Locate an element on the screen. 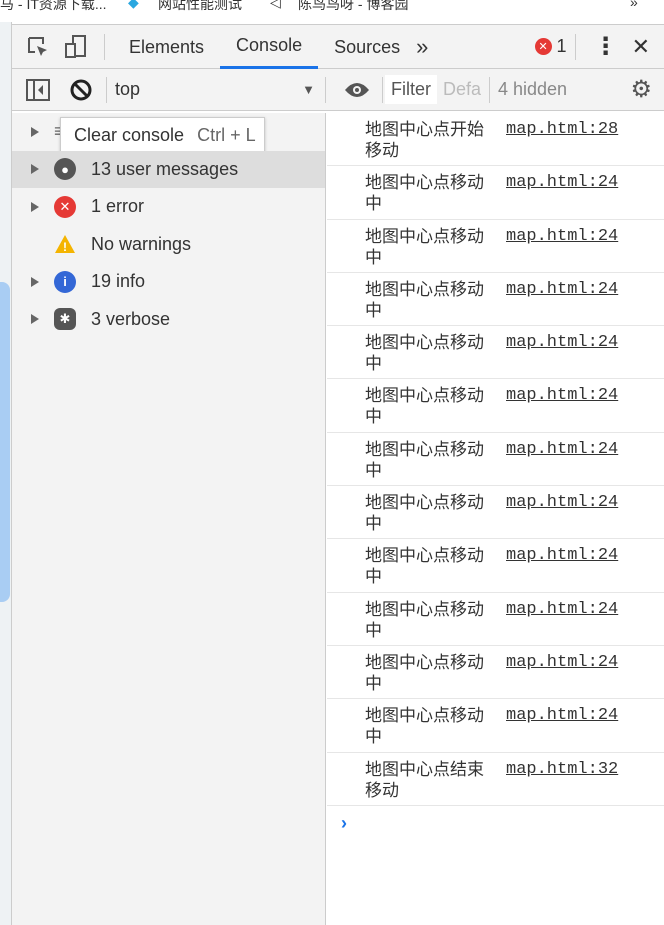 This screenshot has height=925, width=664. kebab-menu-icon: ⋮ is located at coordinates (606, 46).